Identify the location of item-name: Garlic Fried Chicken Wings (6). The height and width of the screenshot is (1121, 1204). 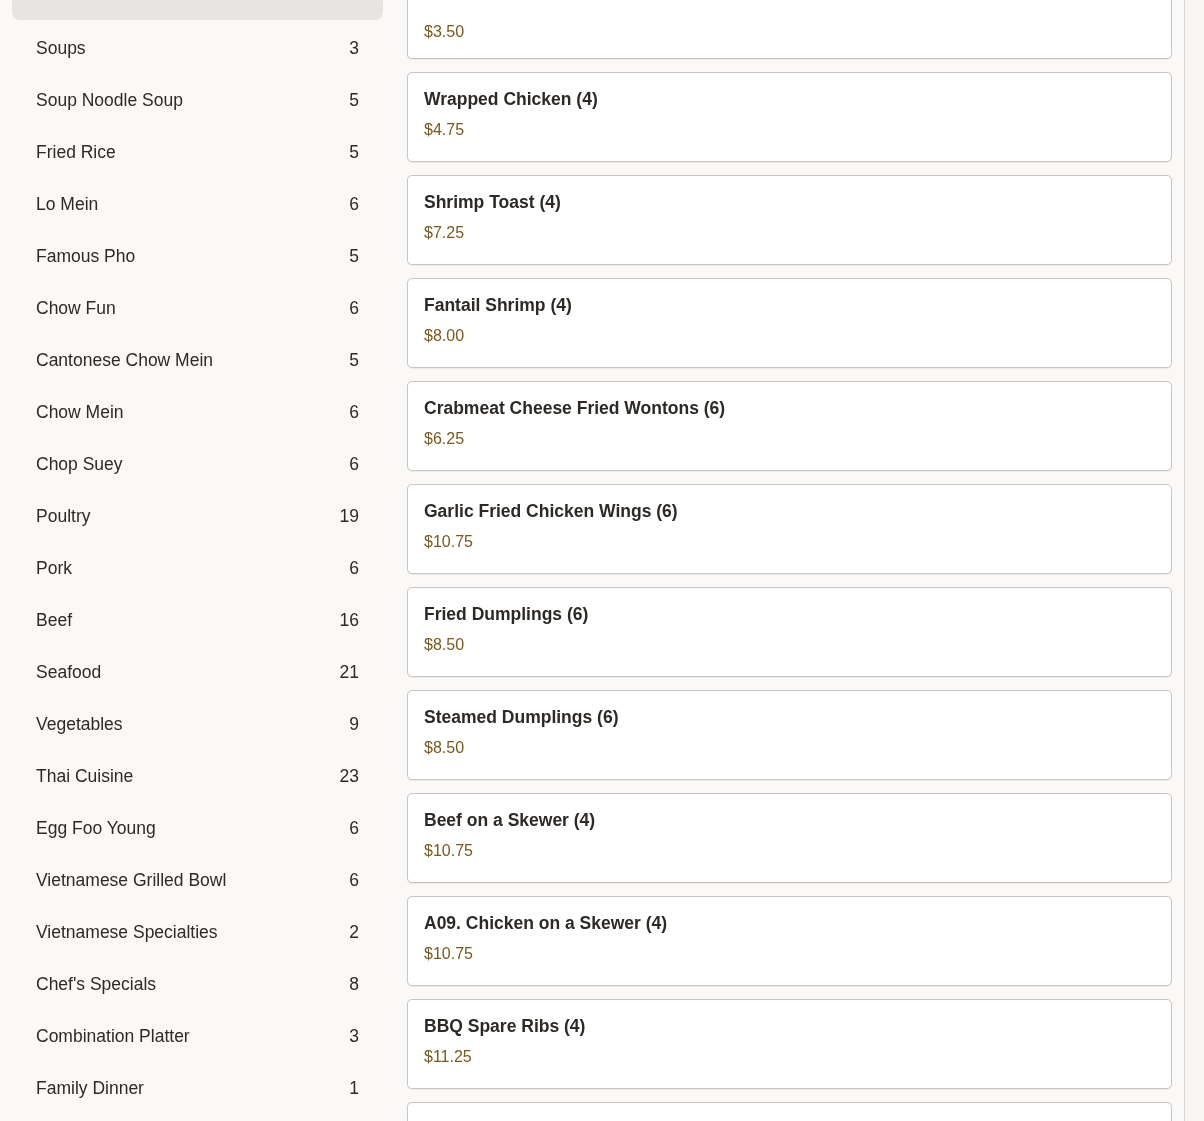
(551, 511).